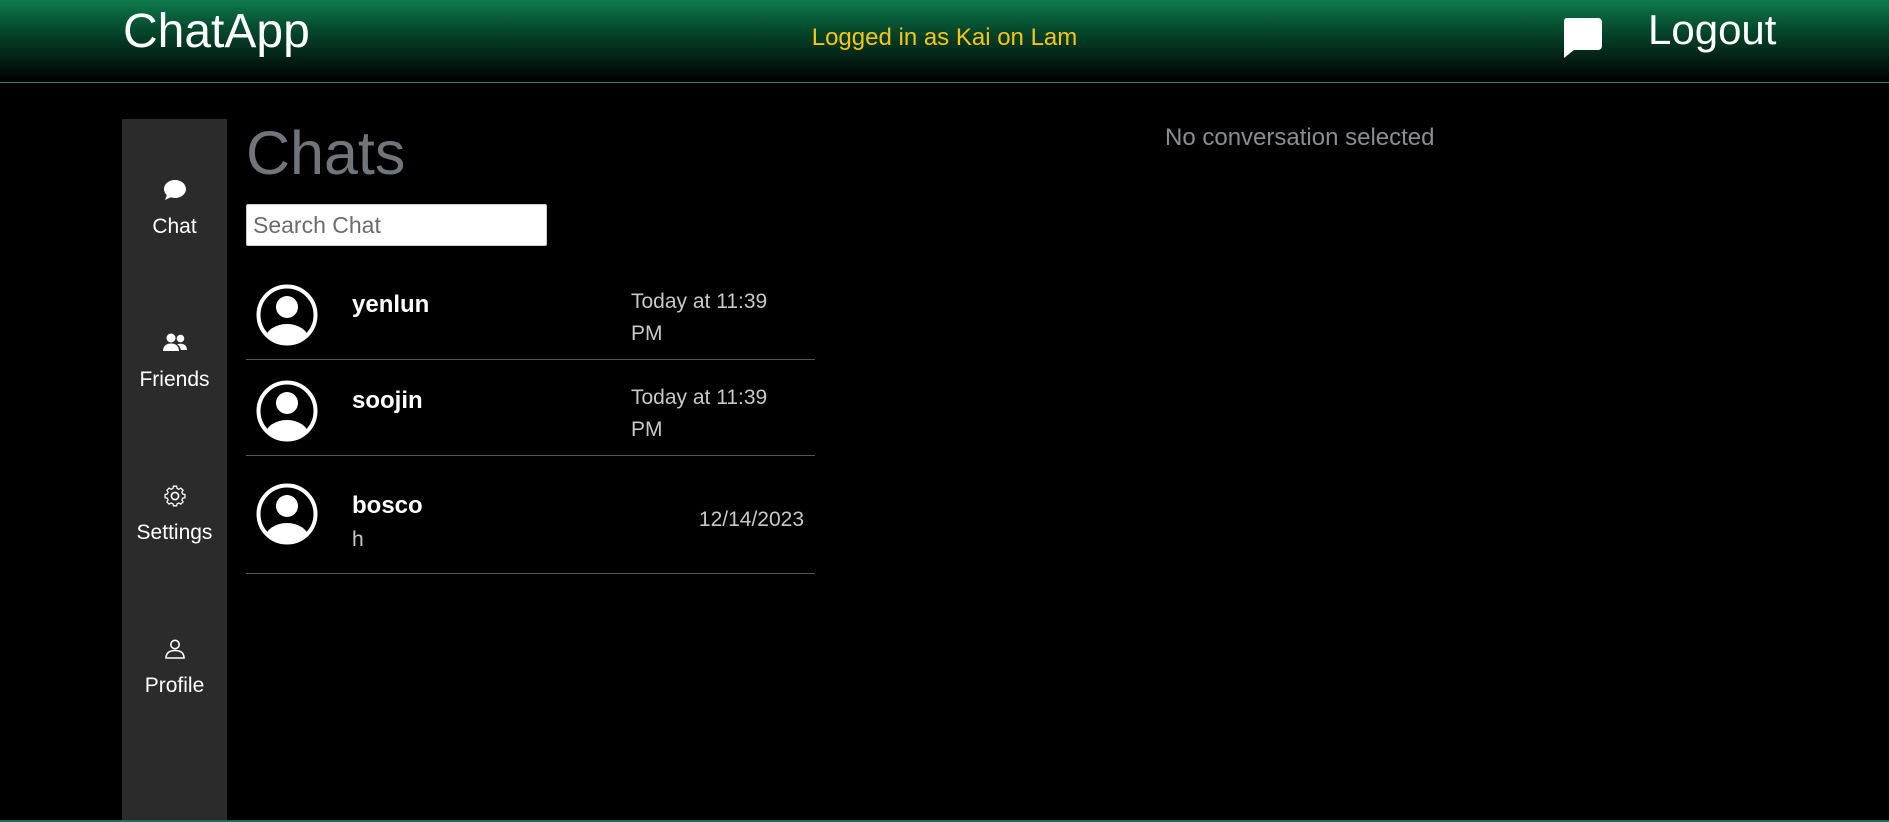 This screenshot has height=822, width=1889. Describe the element at coordinates (174, 342) in the screenshot. I see `users-icon` at that location.